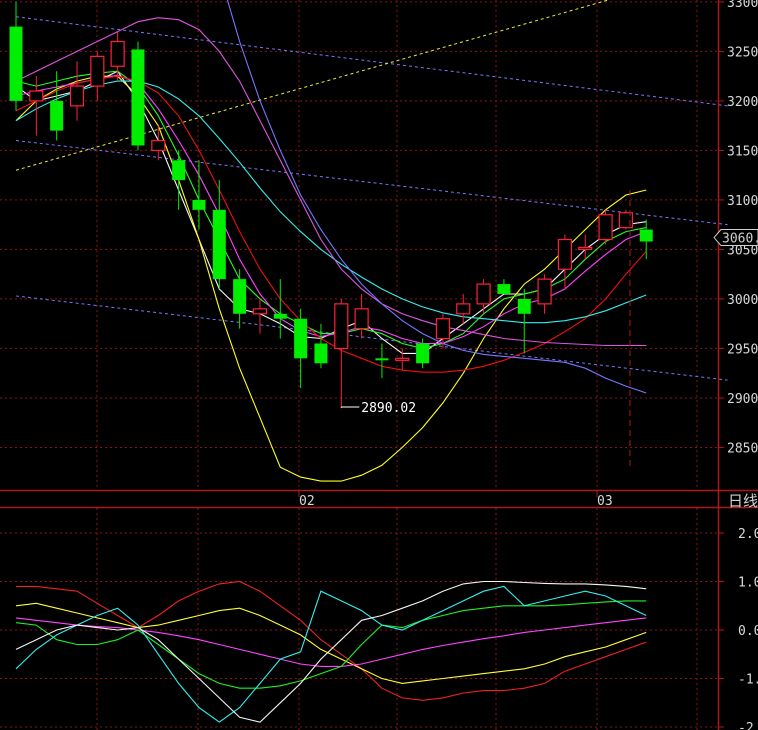 This screenshot has width=758, height=730. What do you see at coordinates (743, 501) in the screenshot?
I see `period-label: 日线` at bounding box center [743, 501].